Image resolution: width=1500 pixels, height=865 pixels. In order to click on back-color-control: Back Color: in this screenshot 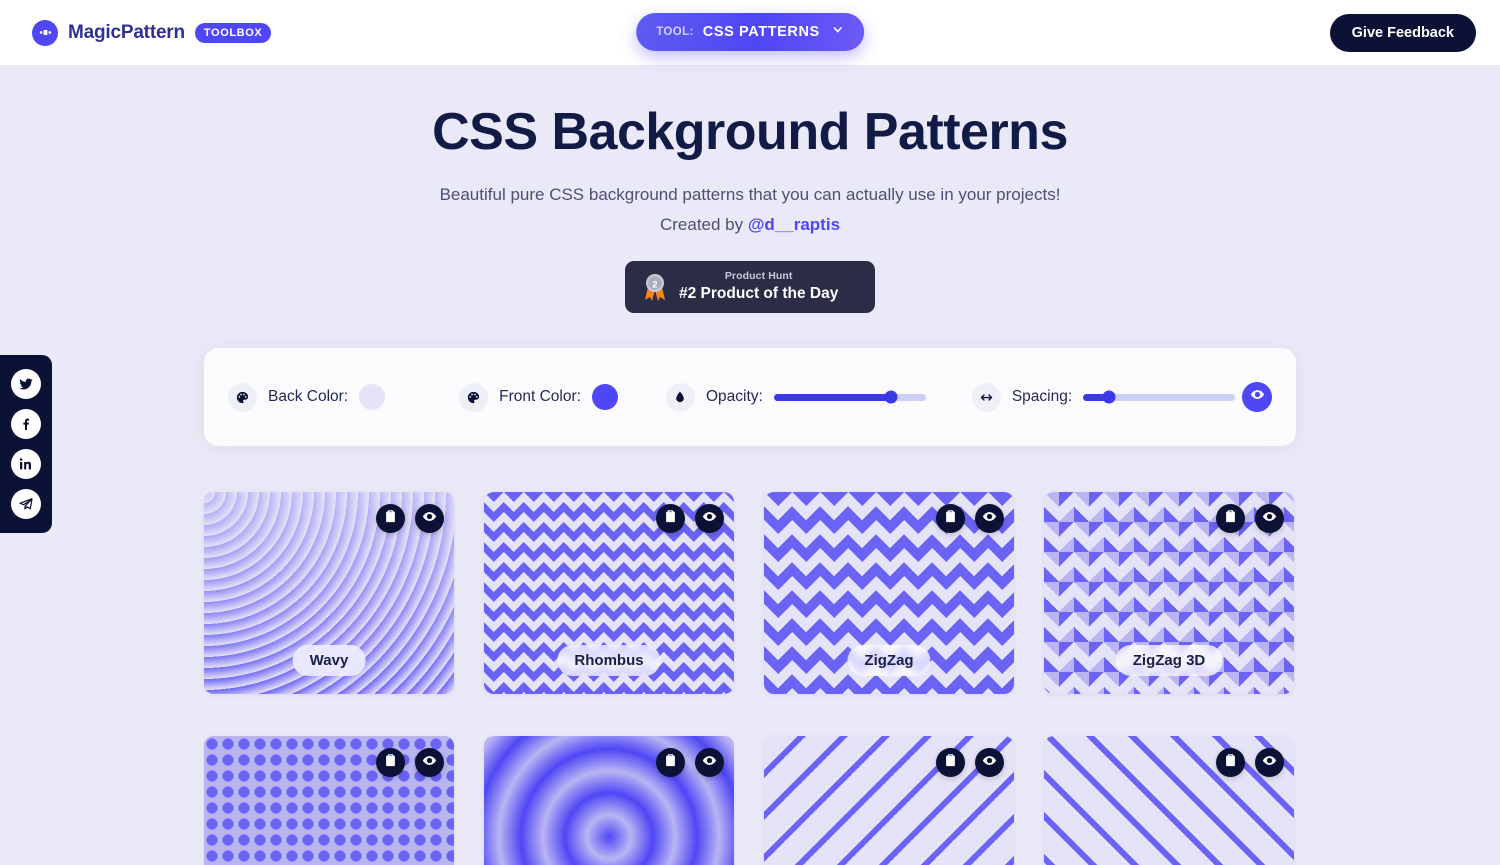, I will do `click(307, 397)`.